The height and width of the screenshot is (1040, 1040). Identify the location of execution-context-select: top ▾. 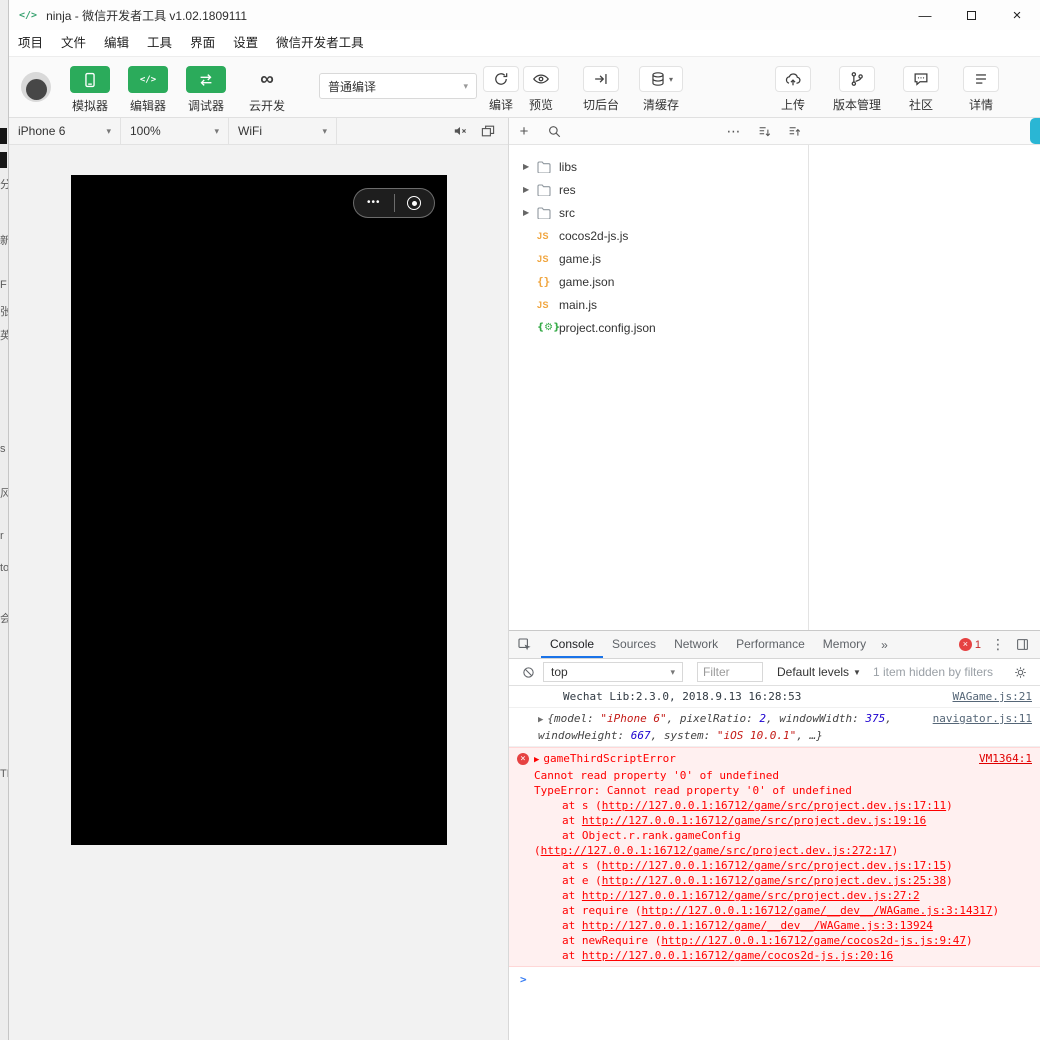
(613, 672).